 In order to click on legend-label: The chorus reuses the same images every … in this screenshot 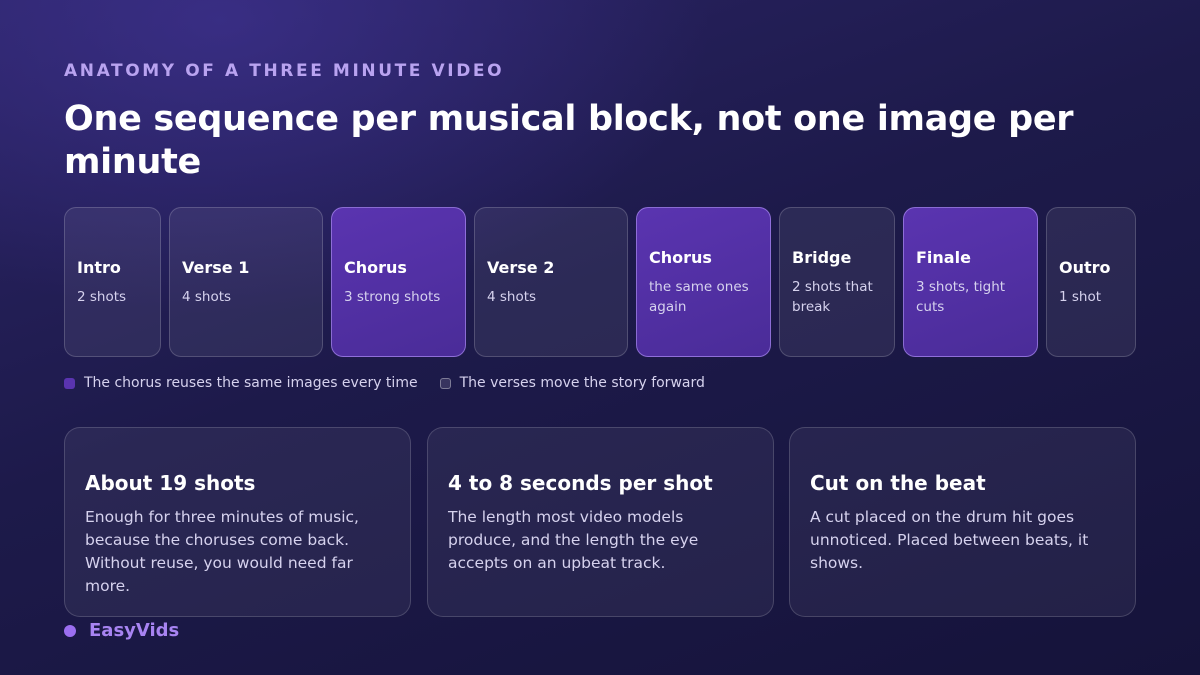, I will do `click(251, 383)`.